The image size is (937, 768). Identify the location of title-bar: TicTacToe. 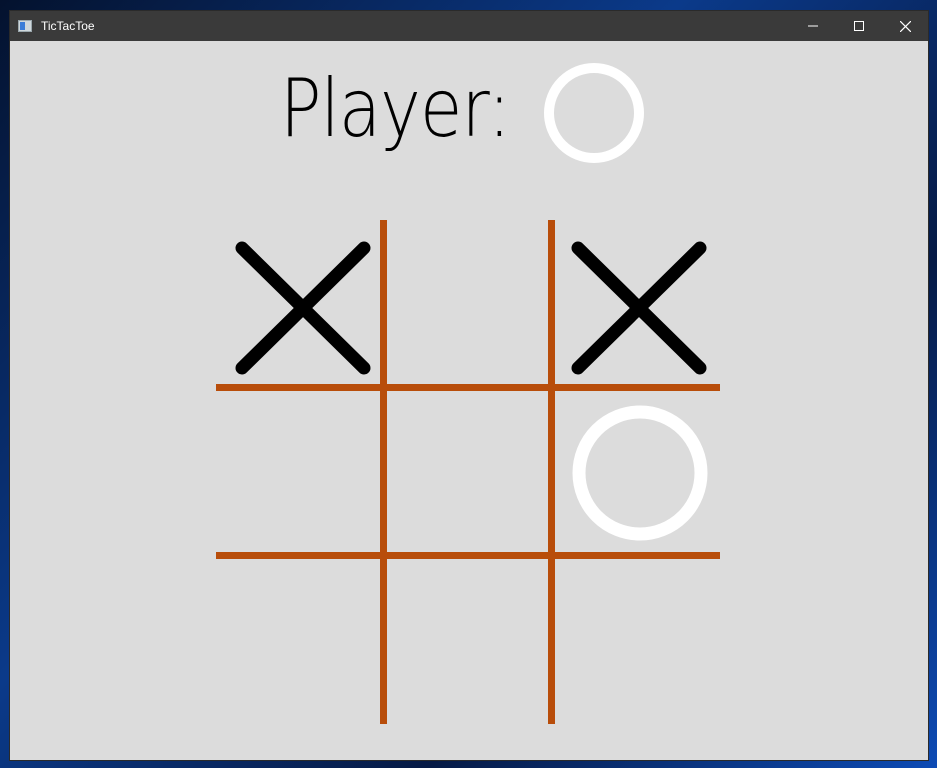
(469, 26).